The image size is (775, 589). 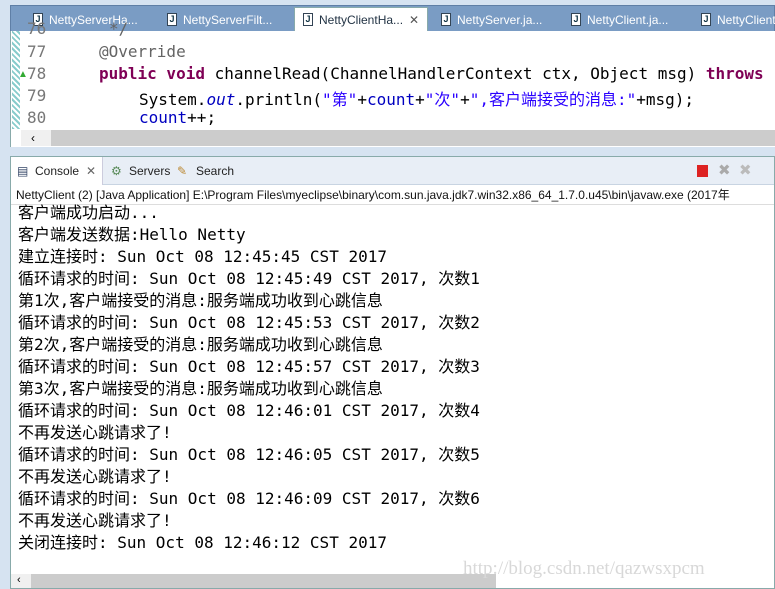 I want to click on console-tab-bar: ▤ Console ✕ ⚙ Servers ✎ Search ✖ ✖, so click(x=392, y=171).